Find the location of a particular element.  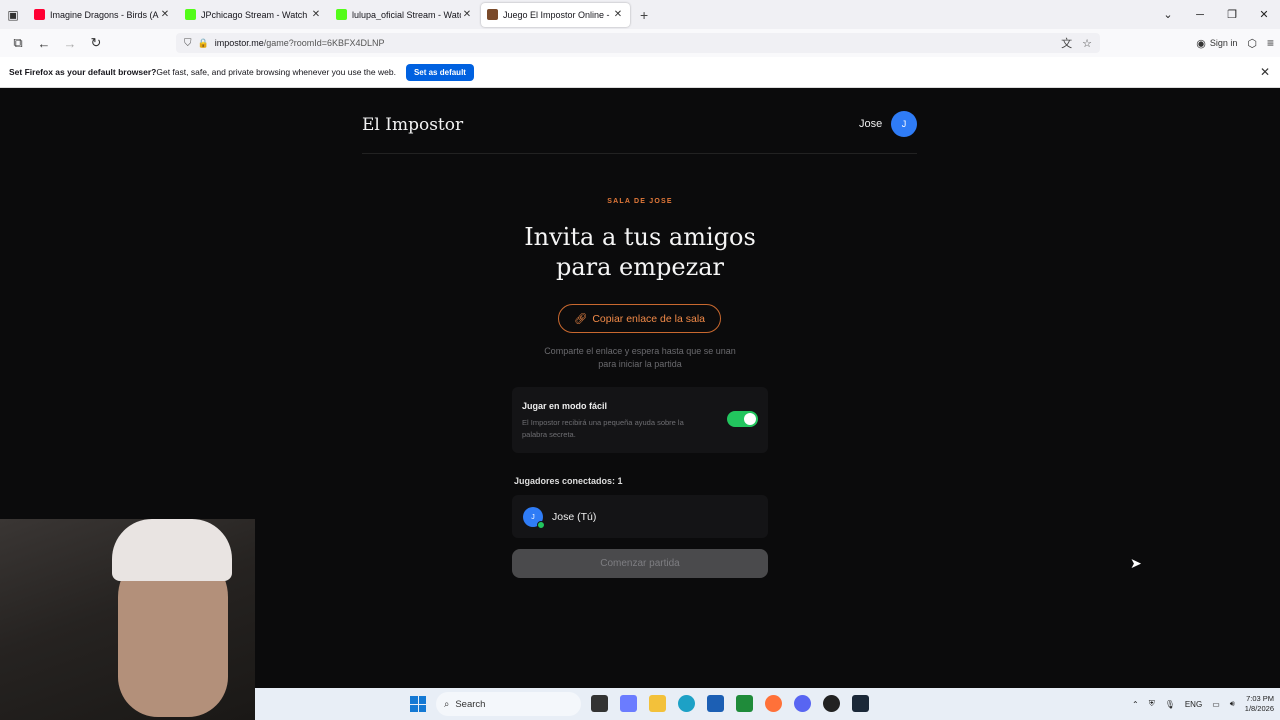

chevron-up-icon: ⌃ is located at coordinates (1135, 704).